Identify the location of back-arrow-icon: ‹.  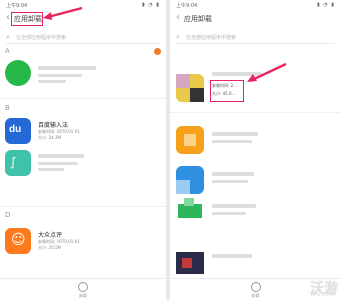
(178, 17).